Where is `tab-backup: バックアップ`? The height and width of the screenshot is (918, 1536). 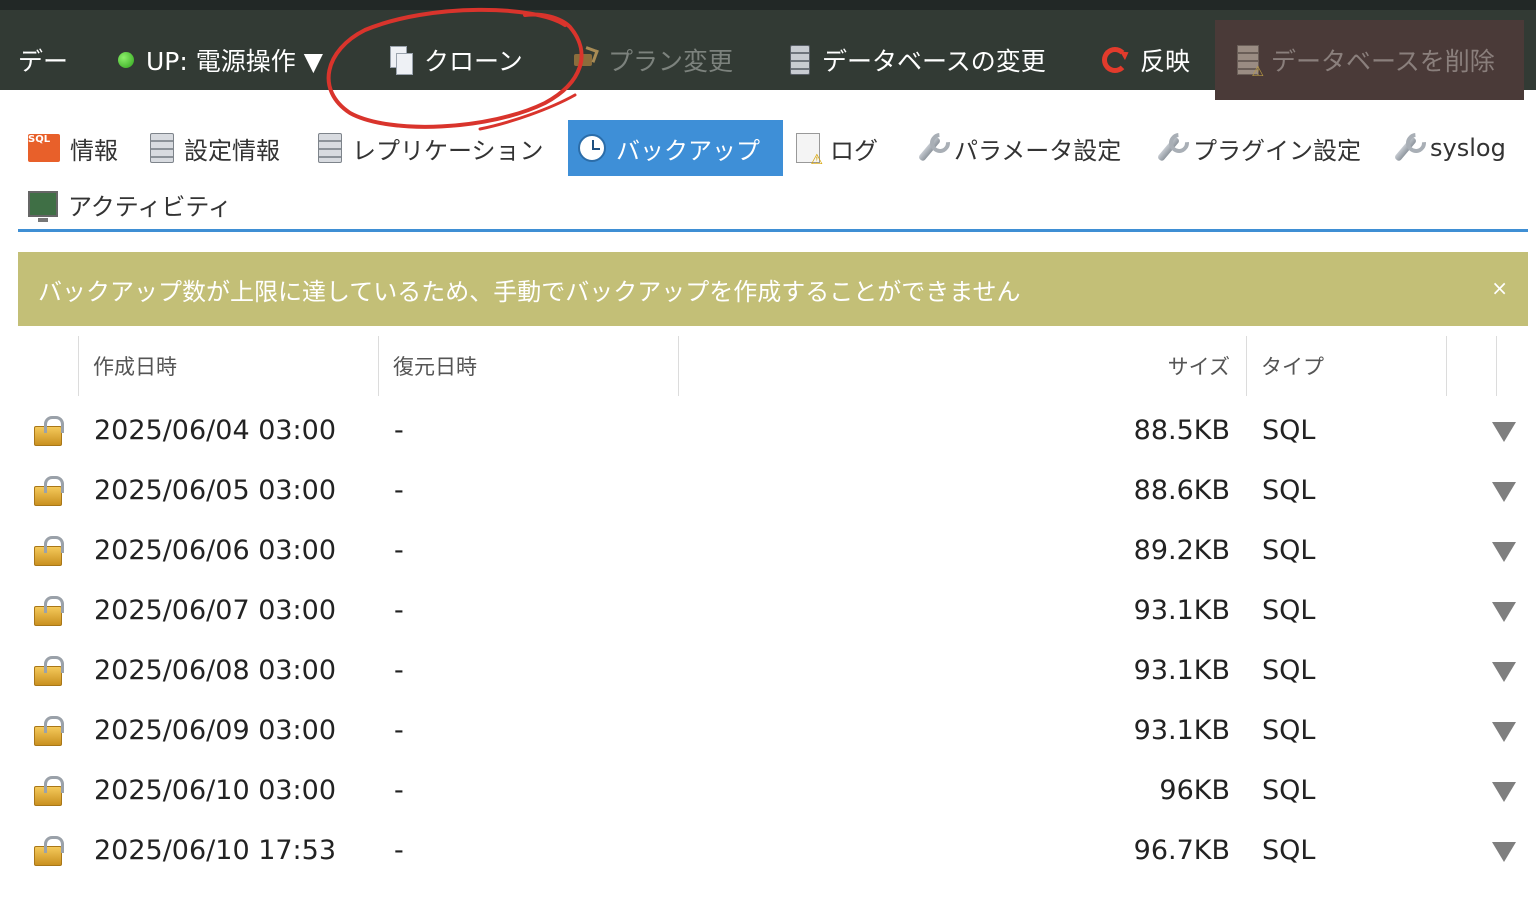
tab-backup: バックアップ is located at coordinates (675, 148).